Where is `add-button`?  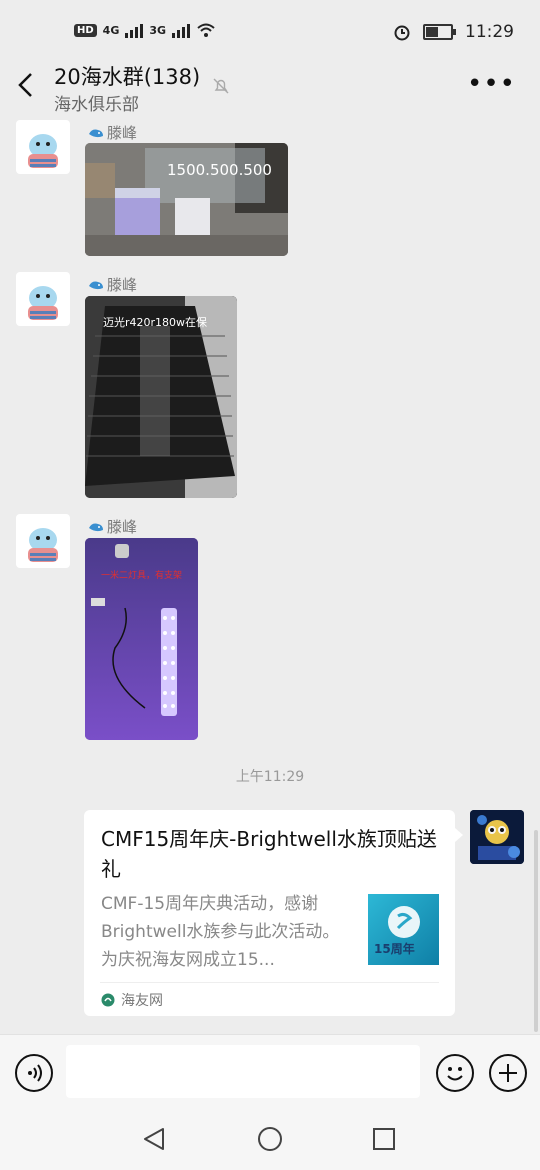 add-button is located at coordinates (508, 1073).